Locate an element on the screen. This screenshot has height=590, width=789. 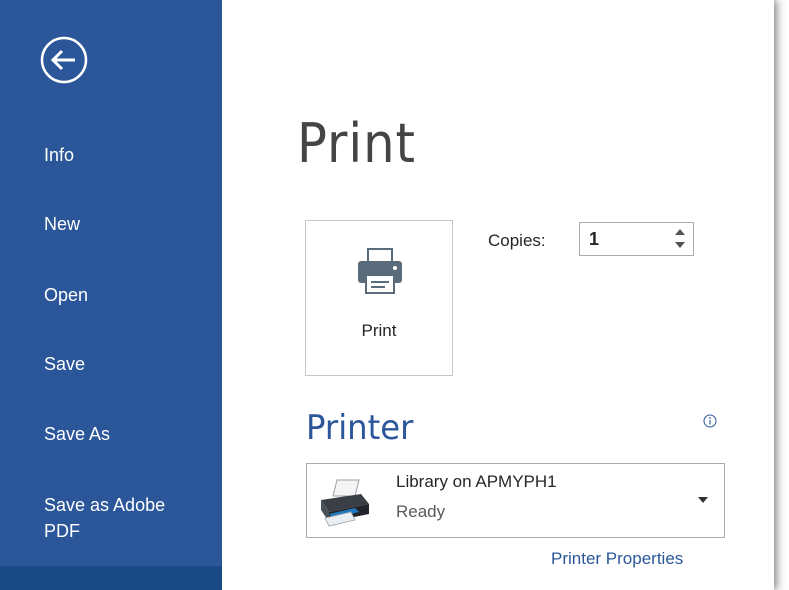
sidebar-item-label: New is located at coordinates (62, 224).